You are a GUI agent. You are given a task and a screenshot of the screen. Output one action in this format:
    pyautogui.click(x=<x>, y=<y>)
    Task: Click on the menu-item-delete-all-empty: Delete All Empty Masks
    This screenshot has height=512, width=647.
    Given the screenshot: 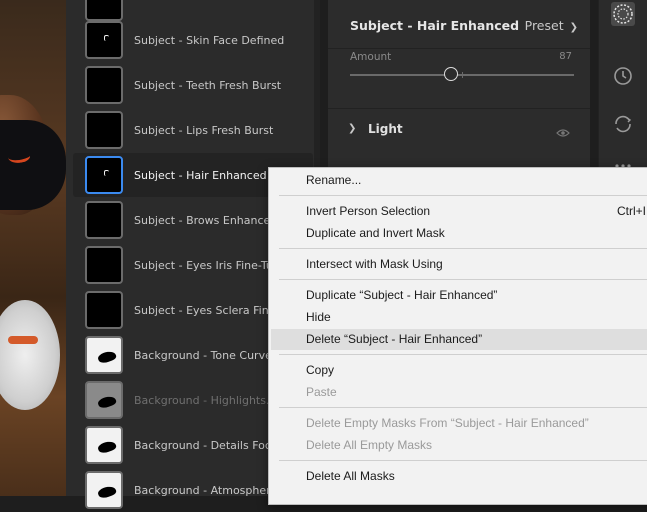 What is the action you would take?
    pyautogui.click(x=459, y=445)
    